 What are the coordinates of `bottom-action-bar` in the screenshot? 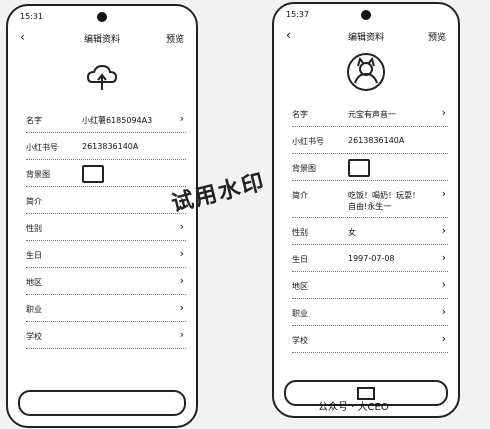 It's located at (102, 403).